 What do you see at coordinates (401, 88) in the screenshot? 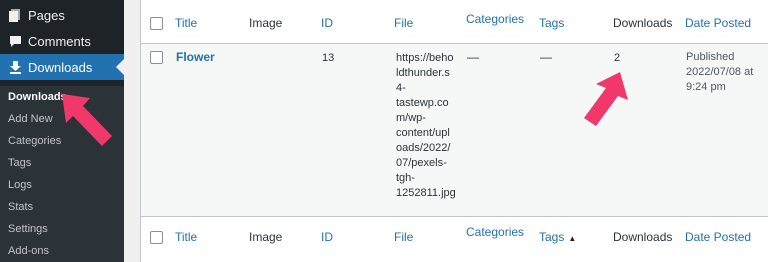
I see `file-line: 4-` at bounding box center [401, 88].